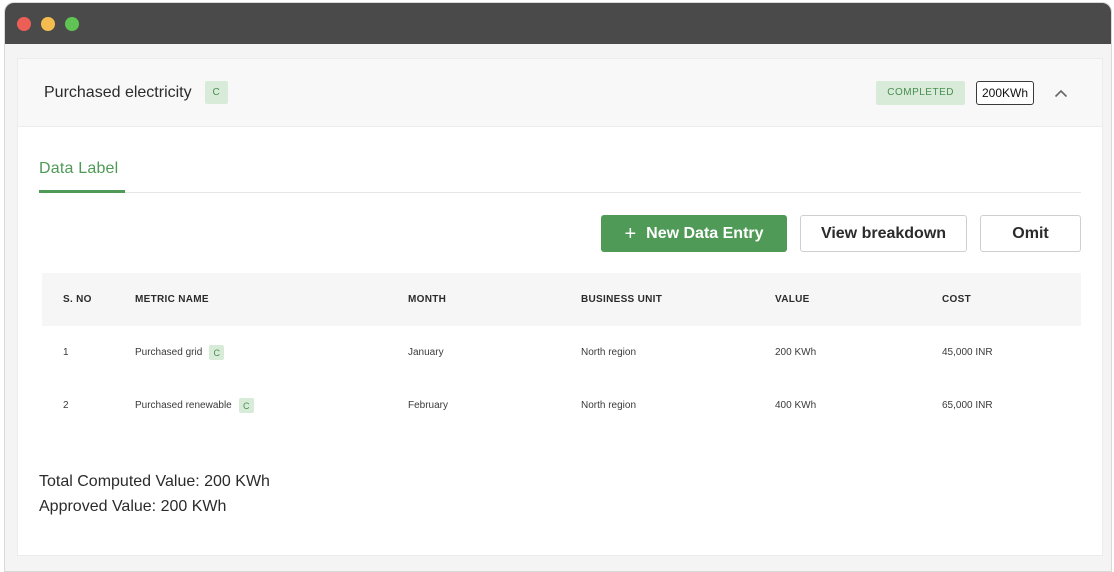 The width and height of the screenshot is (1114, 572). Describe the element at coordinates (967, 405) in the screenshot. I see `cell-cost: 65,000 INR` at that location.